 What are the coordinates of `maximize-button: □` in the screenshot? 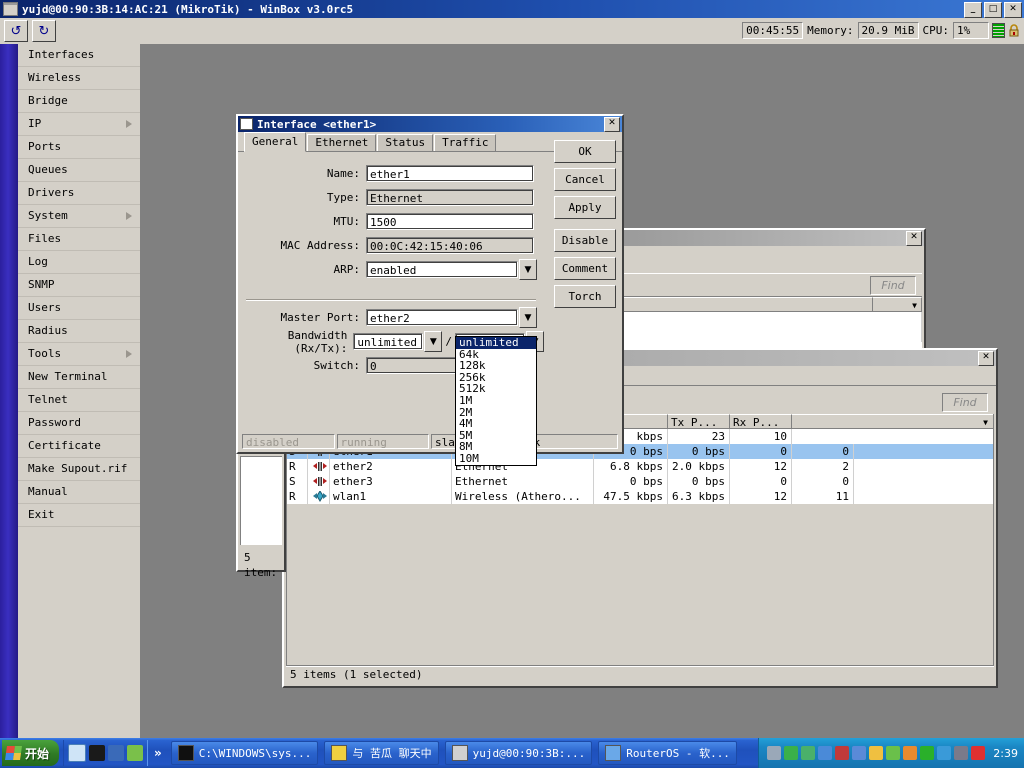 It's located at (993, 10).